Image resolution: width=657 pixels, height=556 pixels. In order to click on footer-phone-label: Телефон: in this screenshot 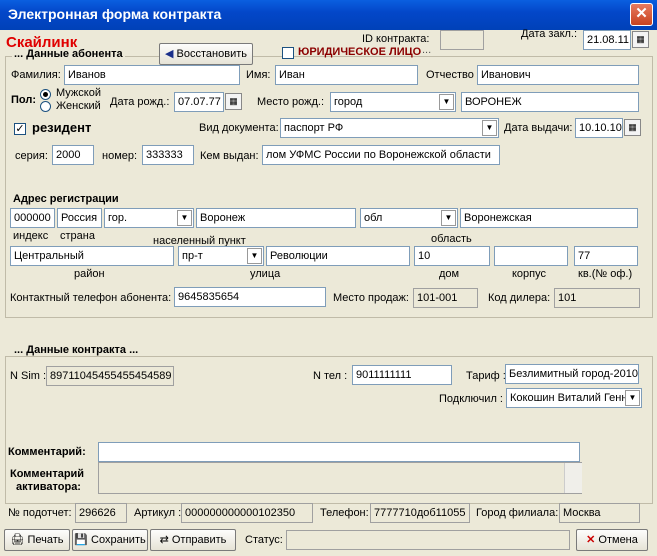, I will do `click(344, 513)`.